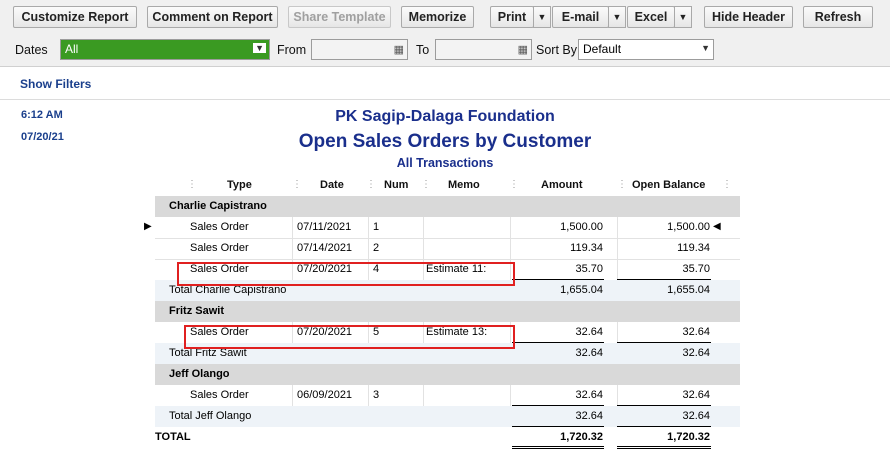 The height and width of the screenshot is (453, 890). What do you see at coordinates (339, 17) in the screenshot?
I see `share-template-button: Share Template` at bounding box center [339, 17].